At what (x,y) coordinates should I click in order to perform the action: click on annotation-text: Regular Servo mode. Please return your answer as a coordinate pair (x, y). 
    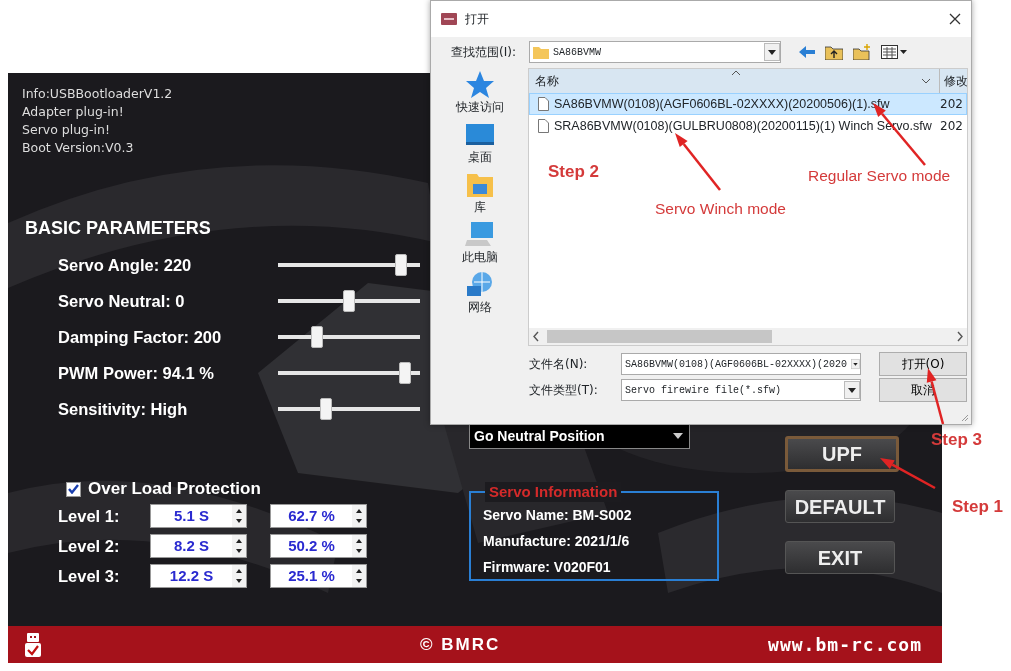
    Looking at the image, I should click on (879, 176).